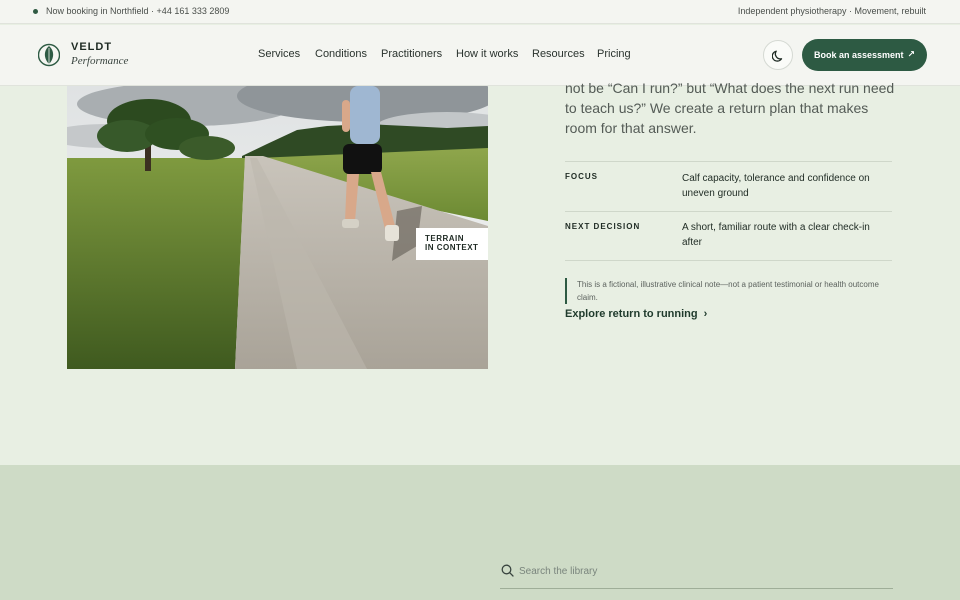  What do you see at coordinates (445, 238) in the screenshot?
I see `terrain-tag-line1: TERRAIN` at bounding box center [445, 238].